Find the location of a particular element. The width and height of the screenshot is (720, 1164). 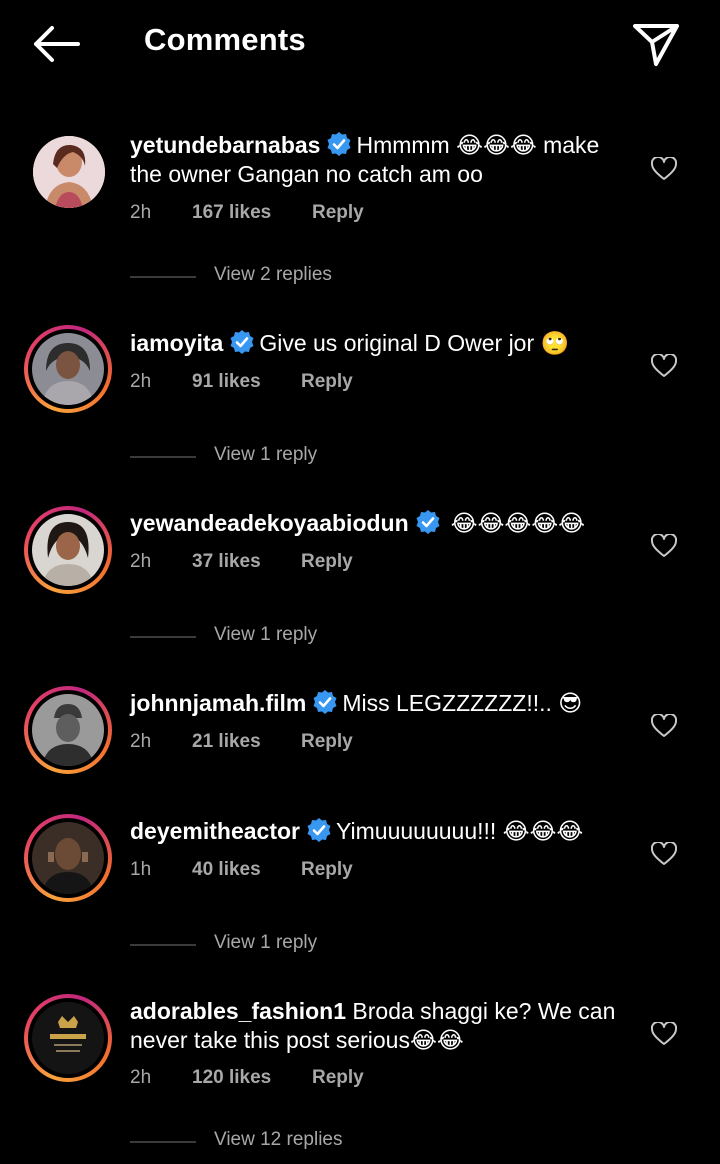

comment-username: yewandeadekoyaabiodun is located at coordinates (269, 523).